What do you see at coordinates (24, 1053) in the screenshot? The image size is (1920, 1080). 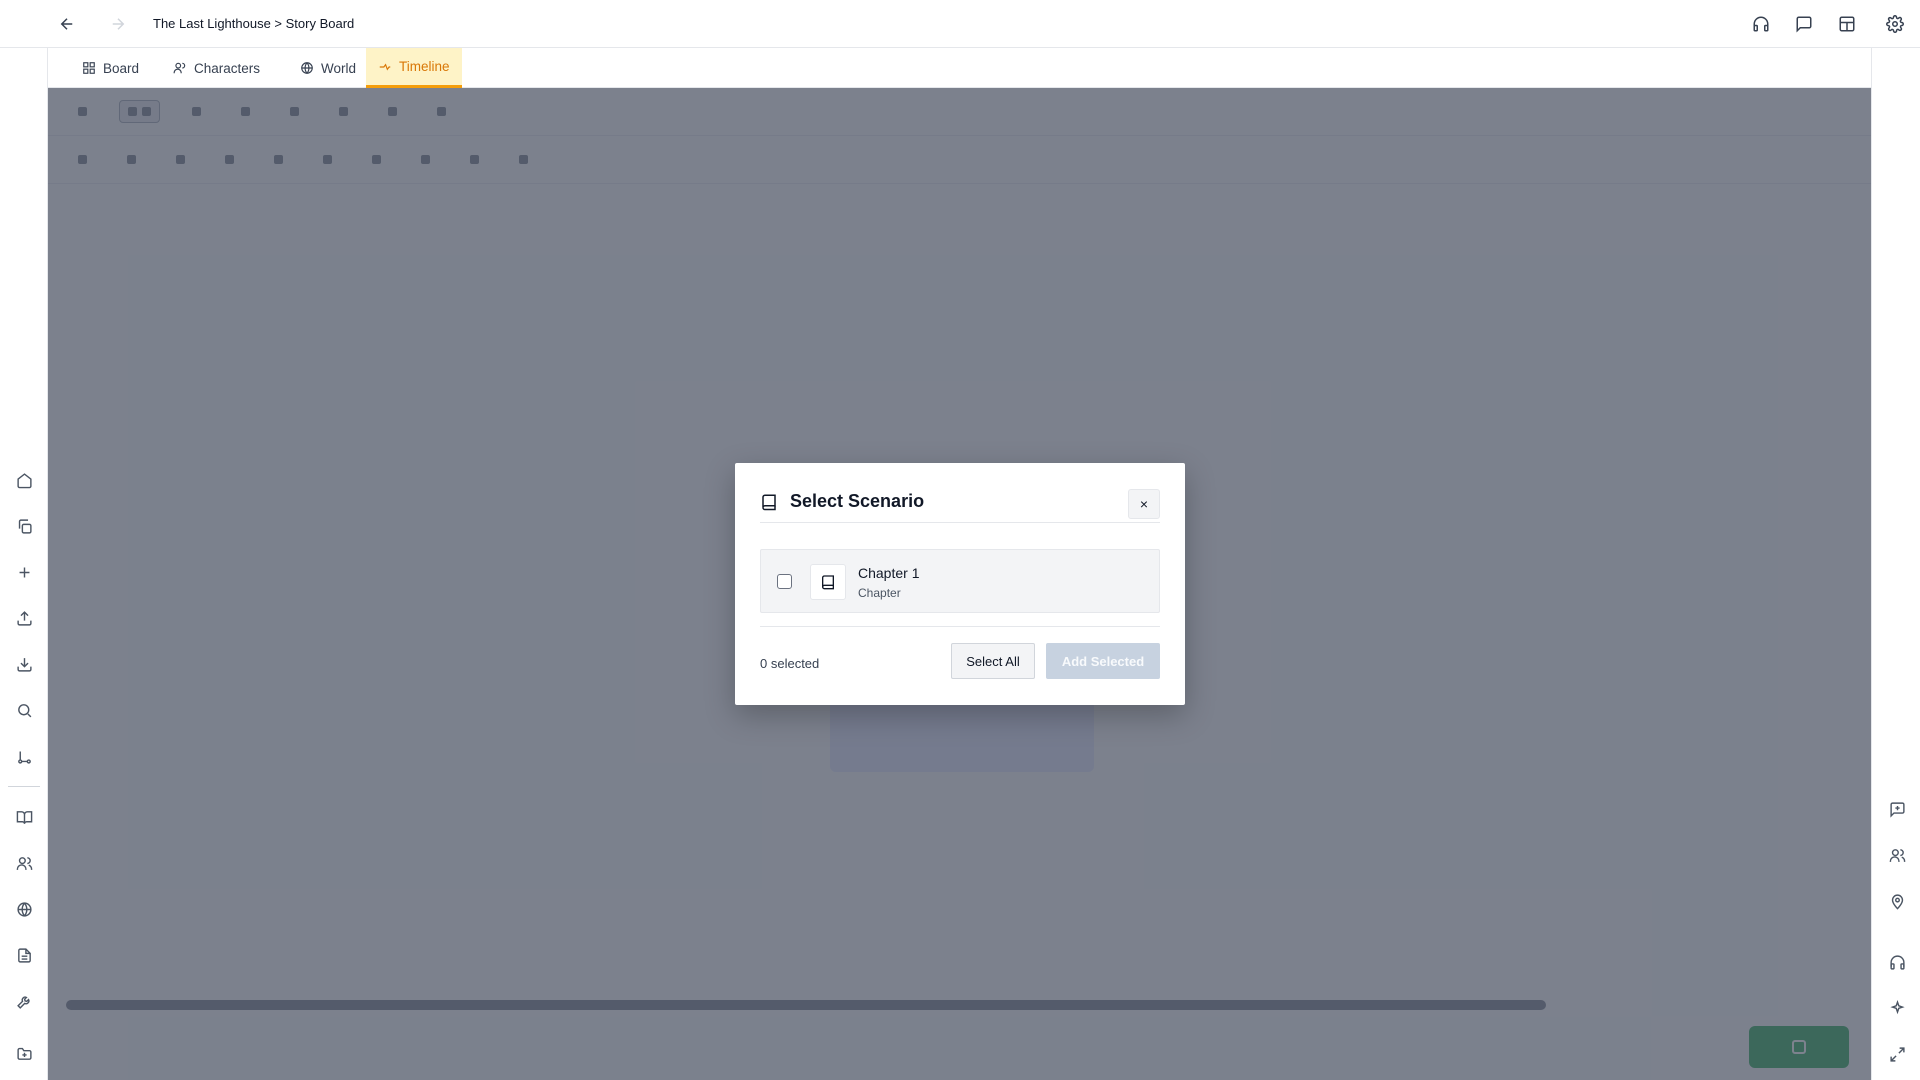 I see `folder-plus-icon` at bounding box center [24, 1053].